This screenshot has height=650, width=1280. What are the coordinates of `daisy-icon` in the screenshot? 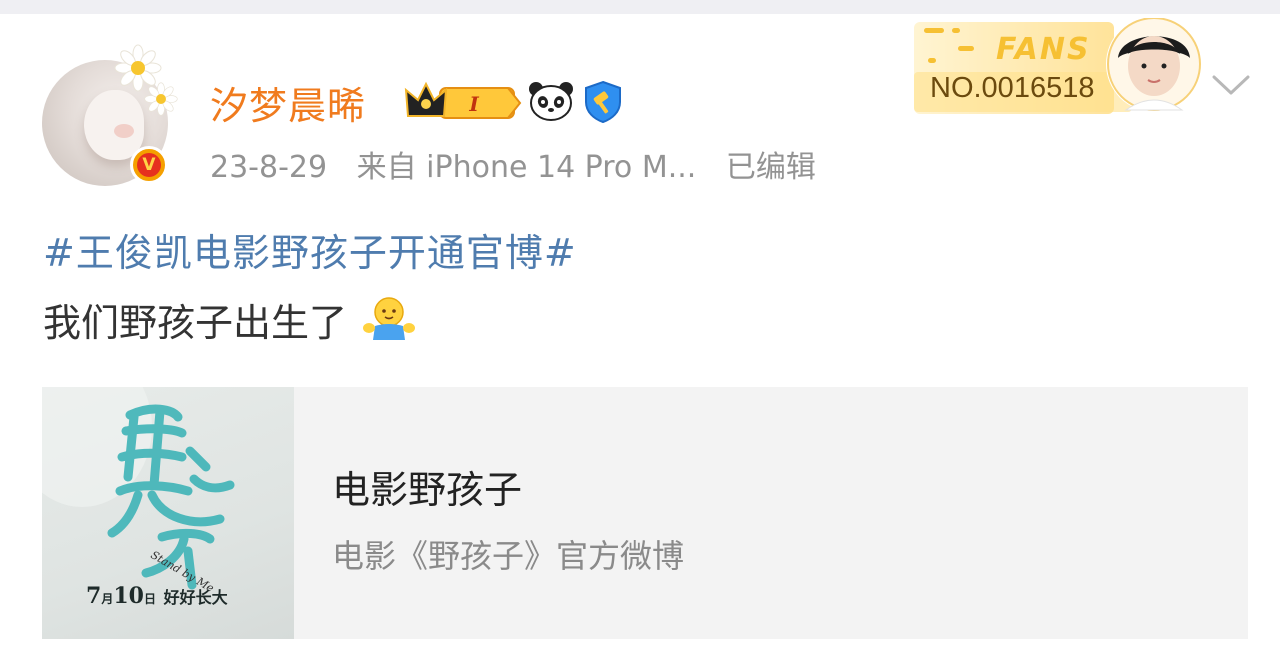 It's located at (161, 99).